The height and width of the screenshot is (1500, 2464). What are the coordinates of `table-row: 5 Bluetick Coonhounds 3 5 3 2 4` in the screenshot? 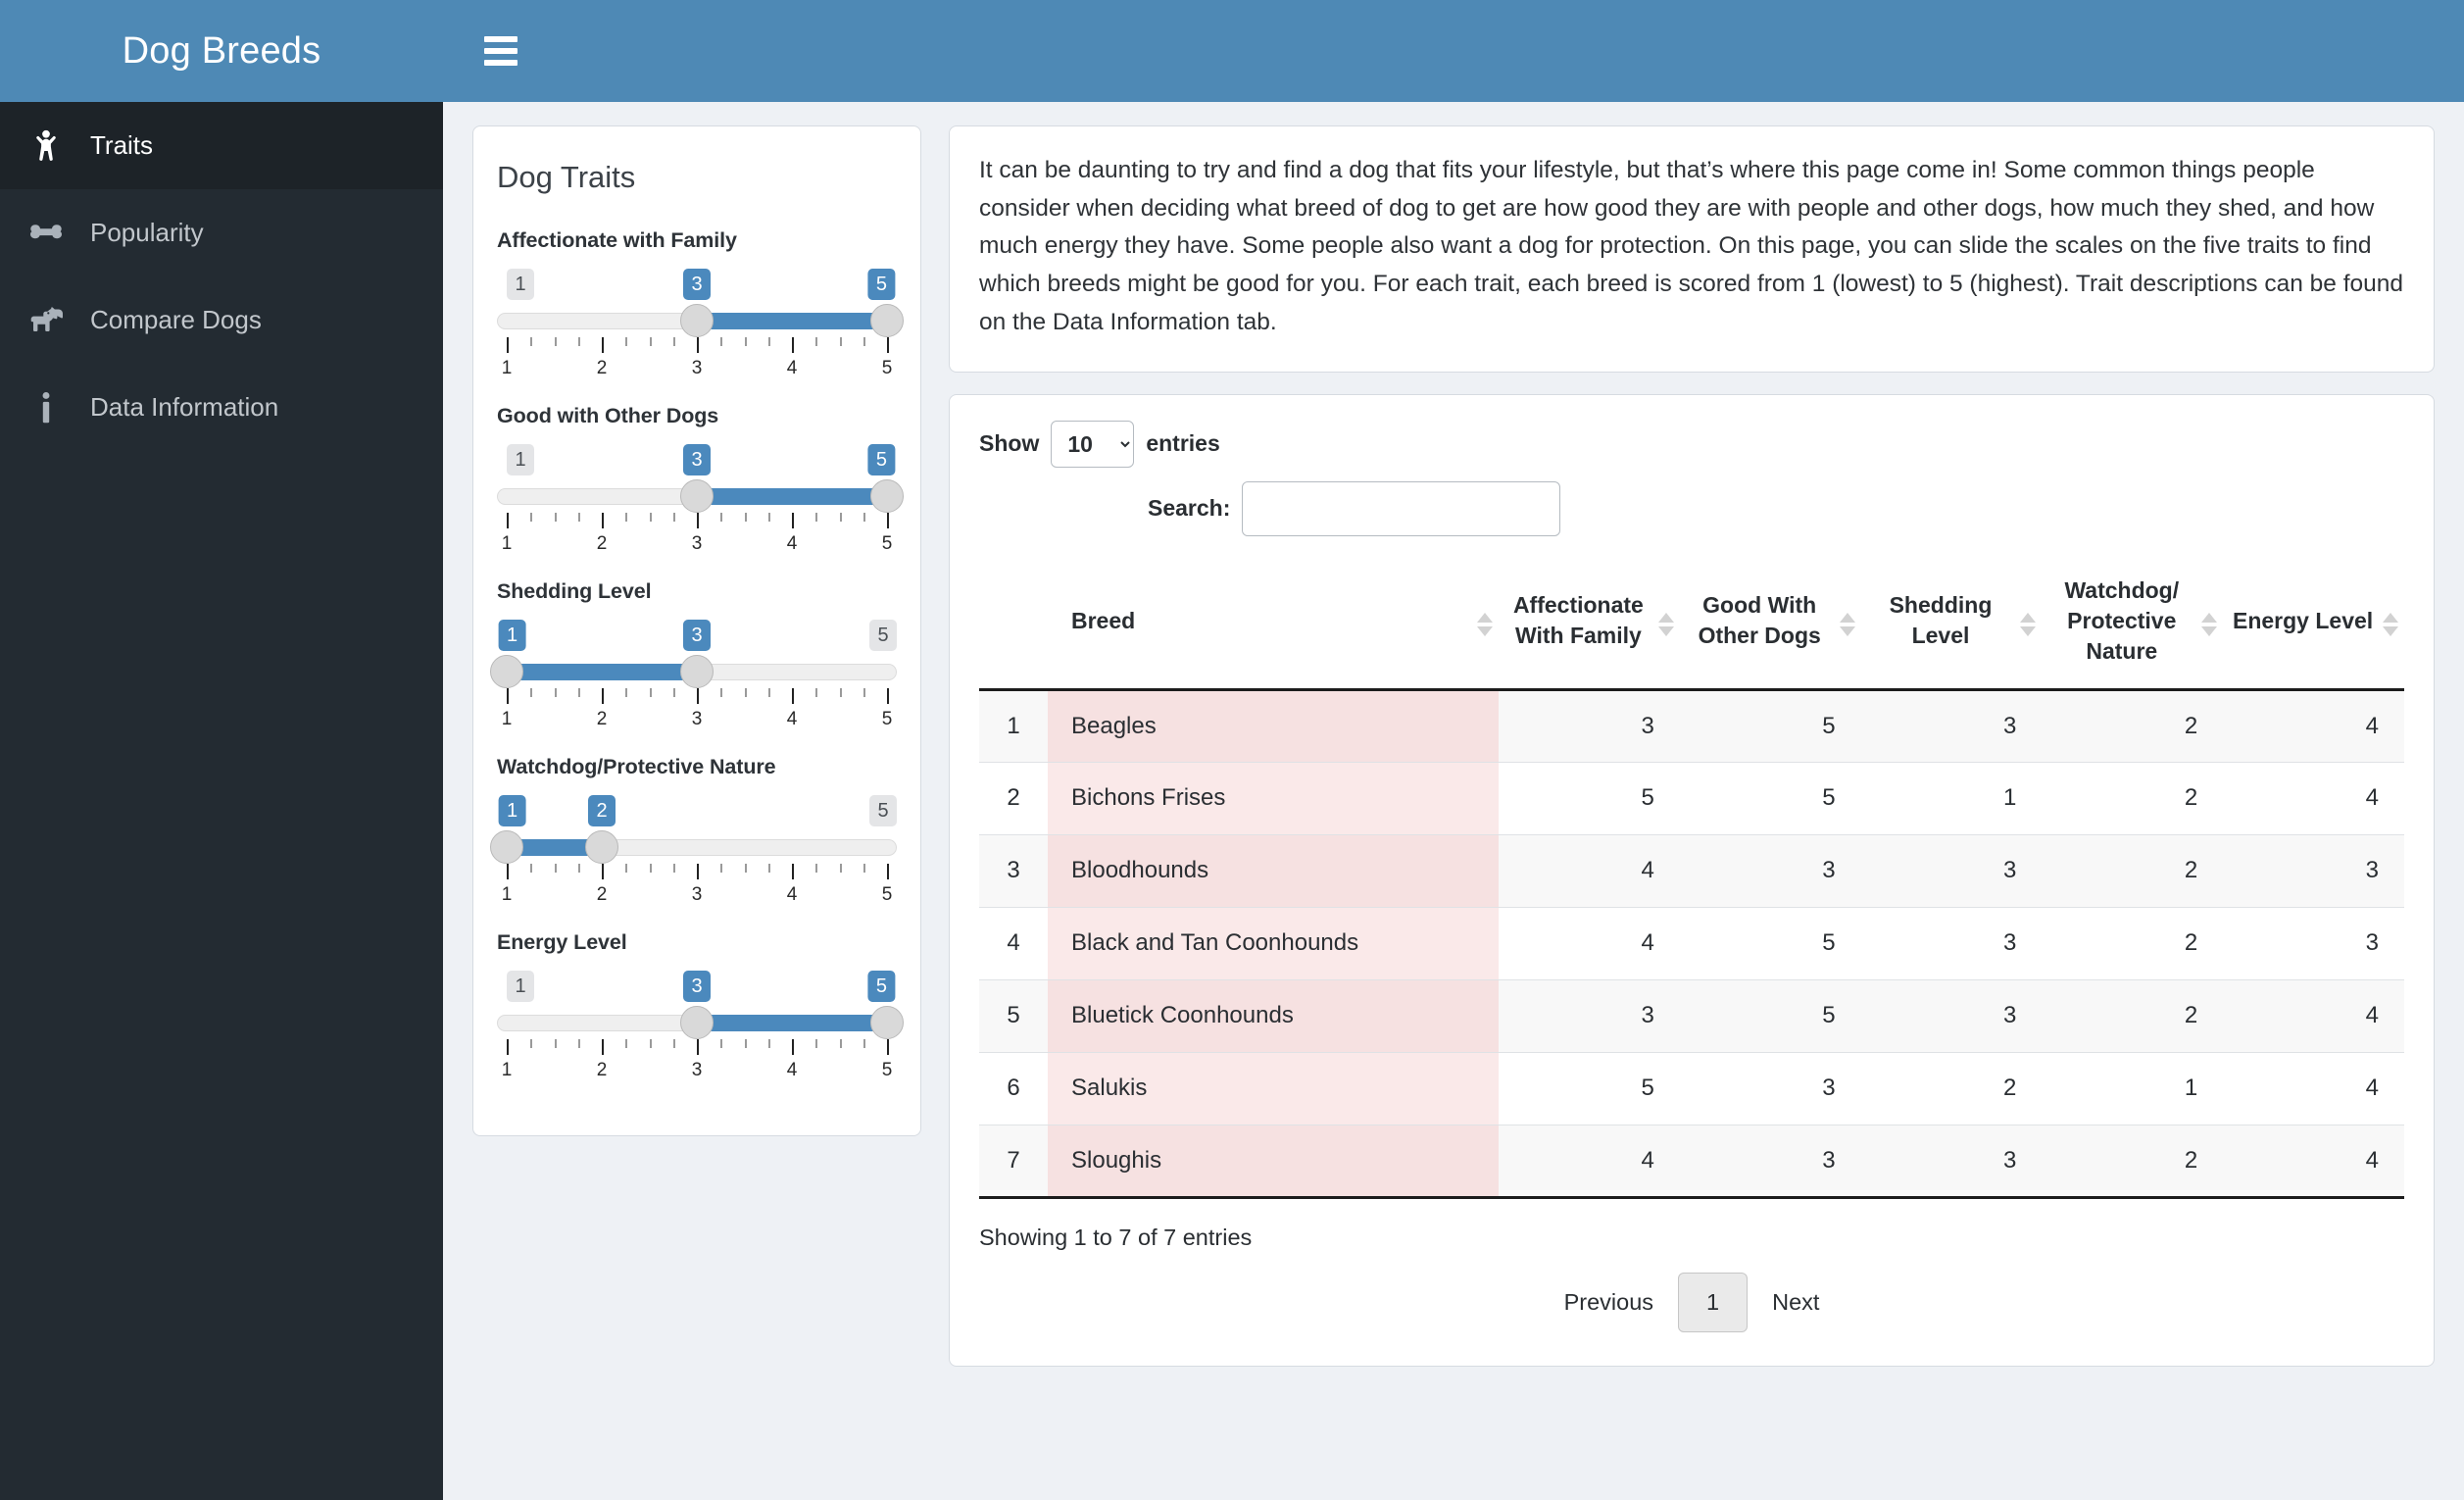 It's located at (1692, 1016).